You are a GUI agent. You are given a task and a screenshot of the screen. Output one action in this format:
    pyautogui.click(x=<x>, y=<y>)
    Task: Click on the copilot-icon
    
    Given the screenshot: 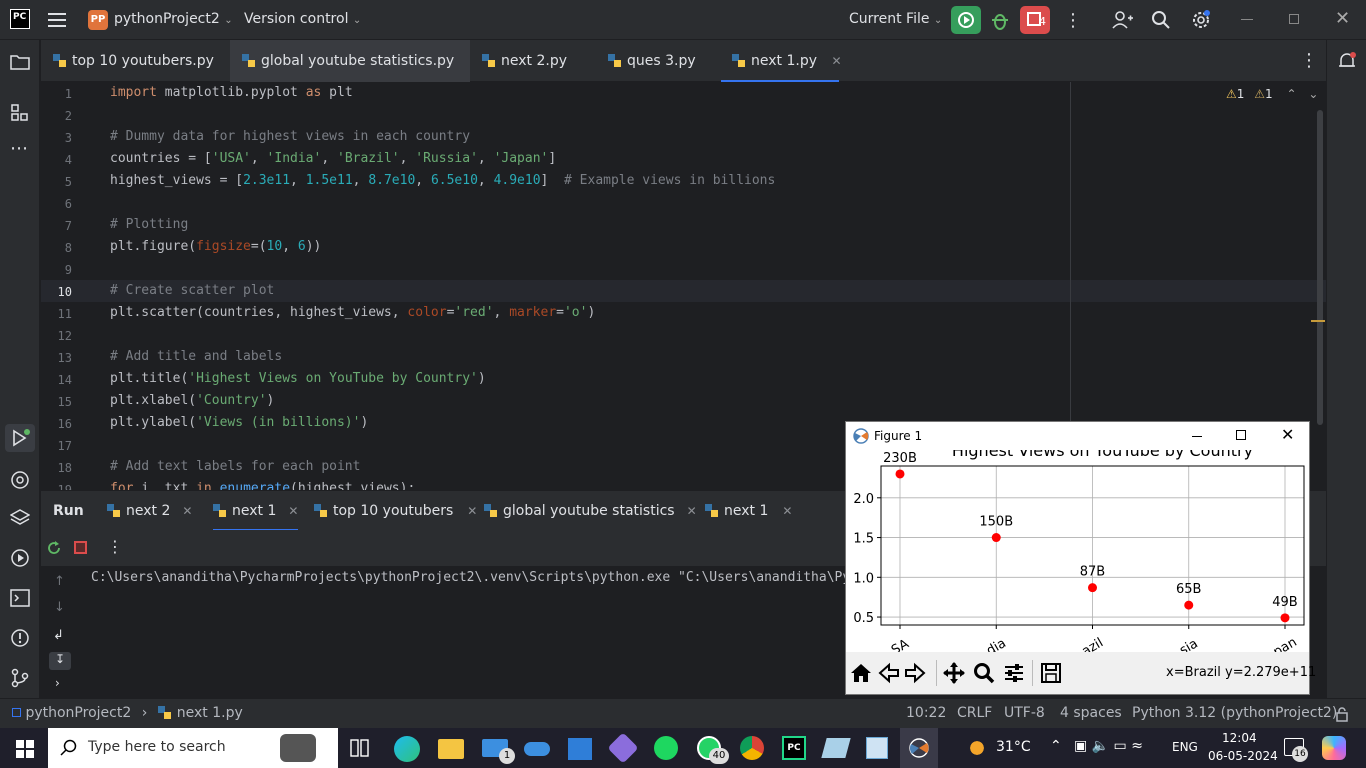 What is the action you would take?
    pyautogui.click(x=1334, y=748)
    